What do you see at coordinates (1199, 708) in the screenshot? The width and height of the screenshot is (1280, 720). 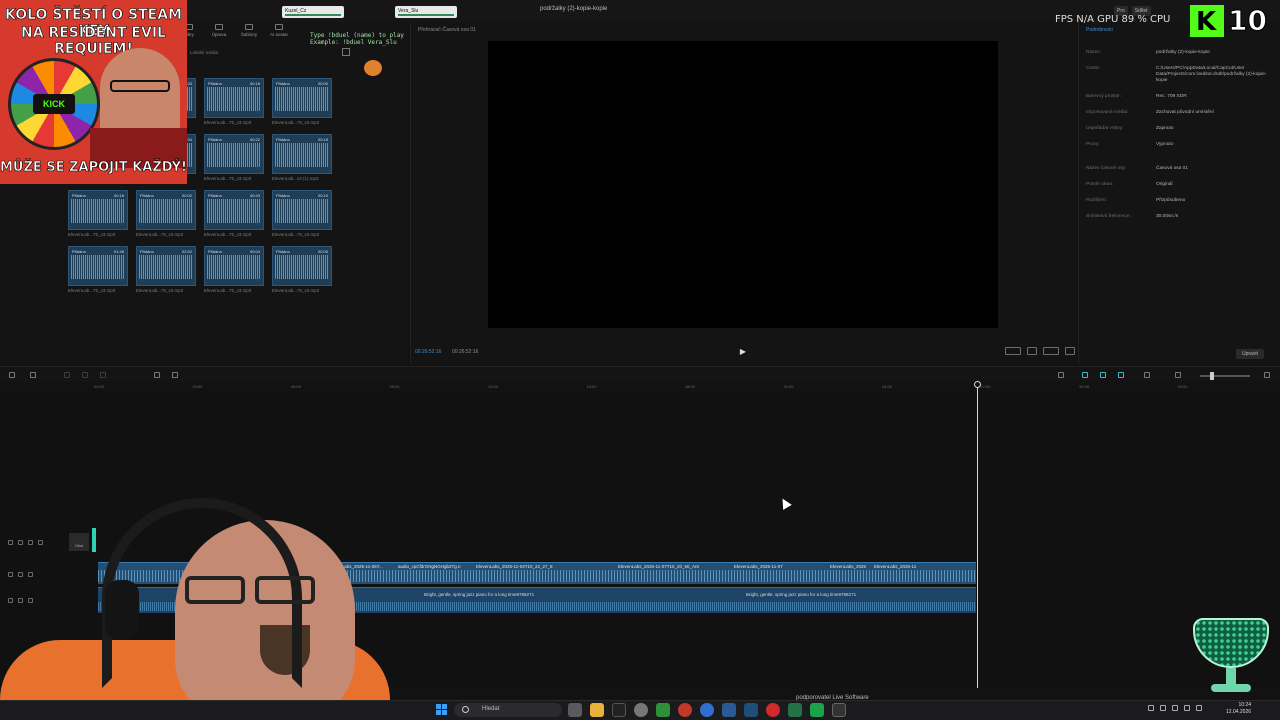 I see `battery-icon` at bounding box center [1199, 708].